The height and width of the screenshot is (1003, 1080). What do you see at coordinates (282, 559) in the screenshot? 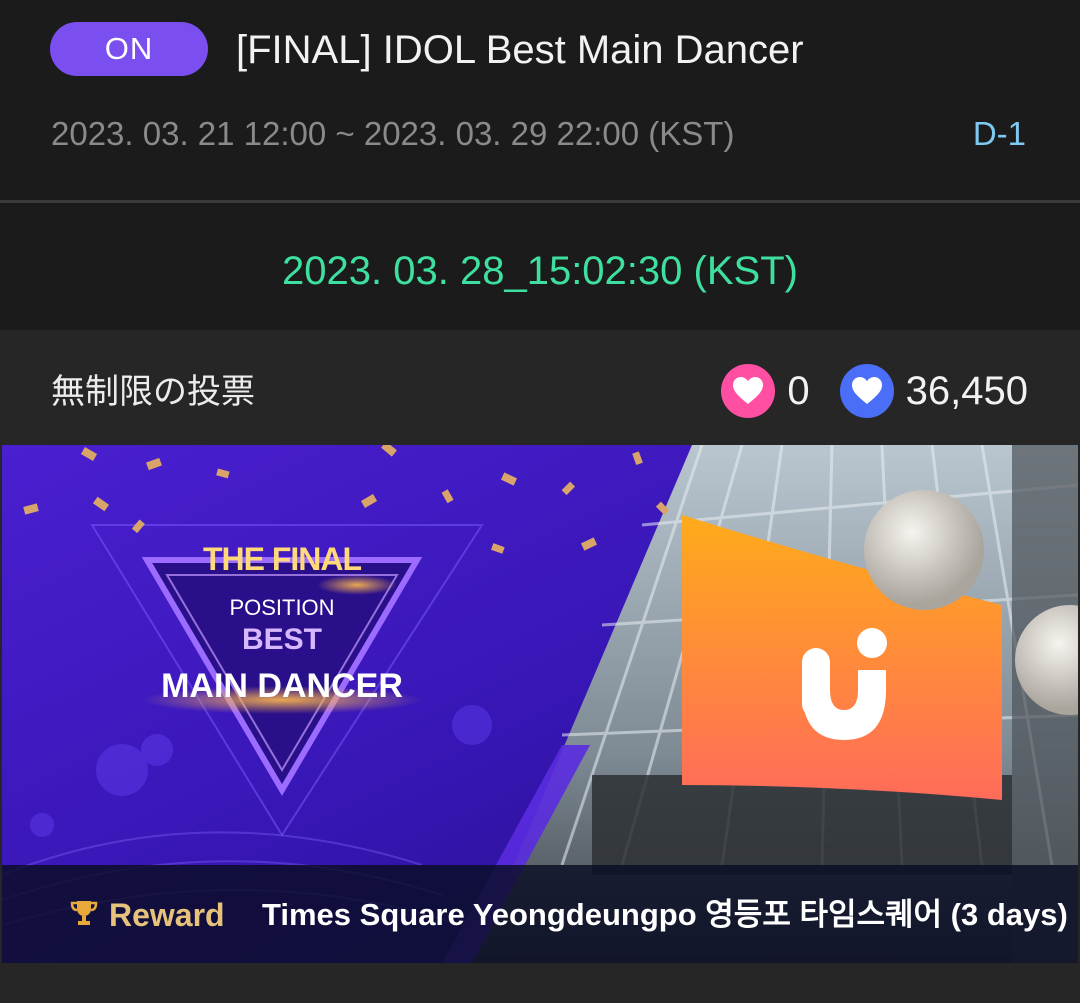
I see `banner-headline-top: THE FINAL` at bounding box center [282, 559].